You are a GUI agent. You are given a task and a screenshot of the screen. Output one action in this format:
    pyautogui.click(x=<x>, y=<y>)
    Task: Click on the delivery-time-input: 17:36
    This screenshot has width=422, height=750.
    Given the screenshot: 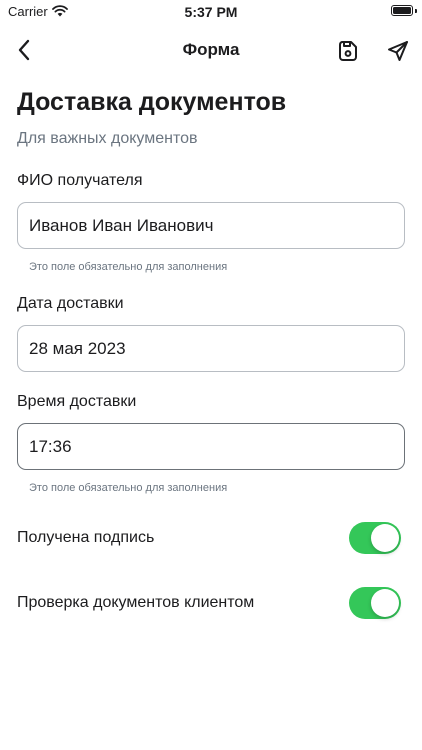 What is the action you would take?
    pyautogui.click(x=211, y=446)
    